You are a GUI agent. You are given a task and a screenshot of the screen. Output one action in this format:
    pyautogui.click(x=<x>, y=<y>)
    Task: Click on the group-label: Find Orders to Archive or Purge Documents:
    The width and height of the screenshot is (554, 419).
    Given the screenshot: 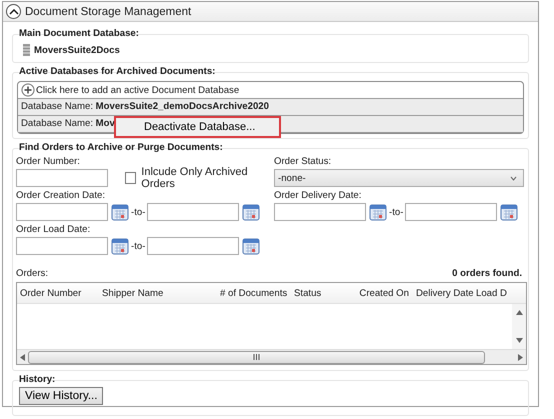 What is the action you would take?
    pyautogui.click(x=121, y=147)
    